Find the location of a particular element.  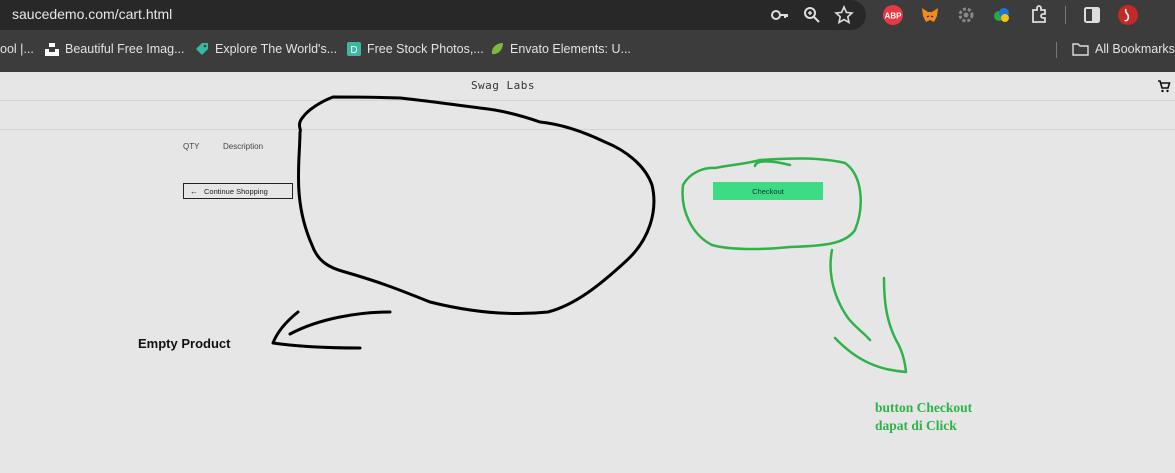

side-panel-icon is located at coordinates (1092, 15).